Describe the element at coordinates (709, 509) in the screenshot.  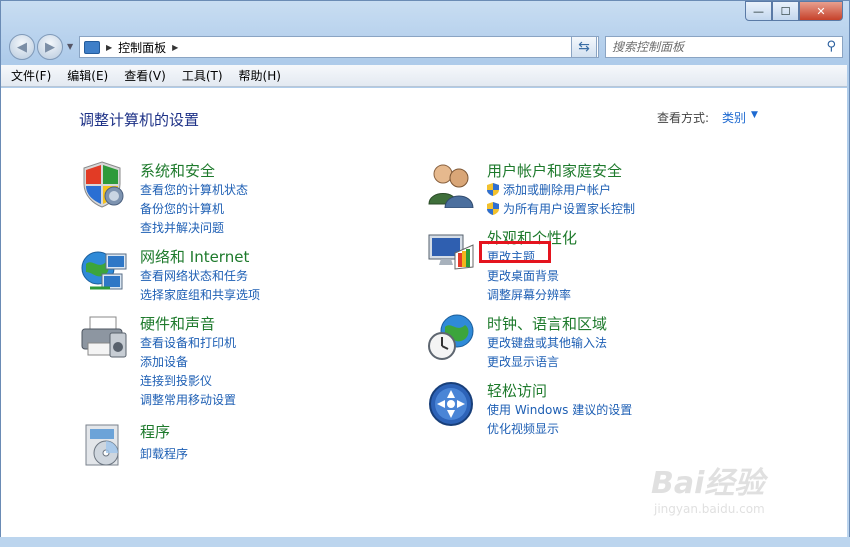
I see `watermark-url: jingyan.baidu.com` at that location.